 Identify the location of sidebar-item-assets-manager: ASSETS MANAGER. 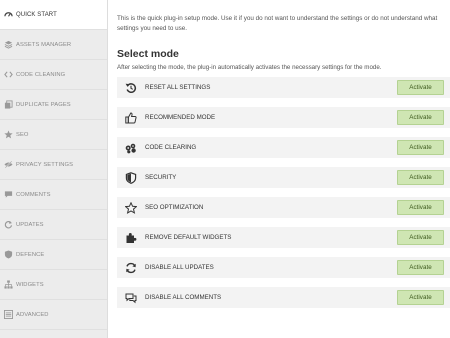
(53, 45).